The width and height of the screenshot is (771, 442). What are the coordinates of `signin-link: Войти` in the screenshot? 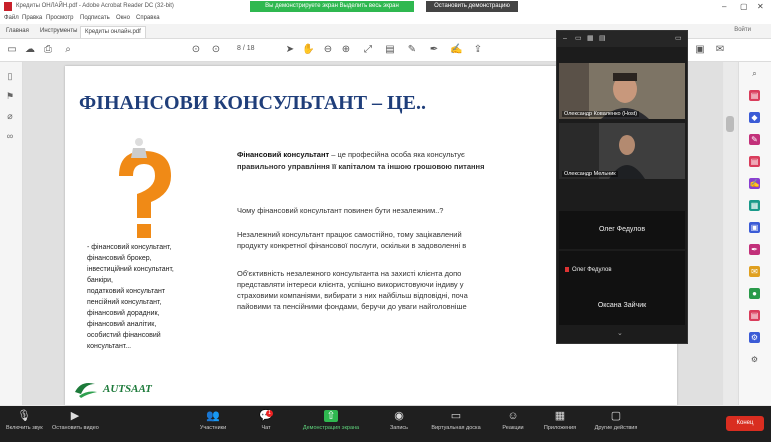 It's located at (742, 30).